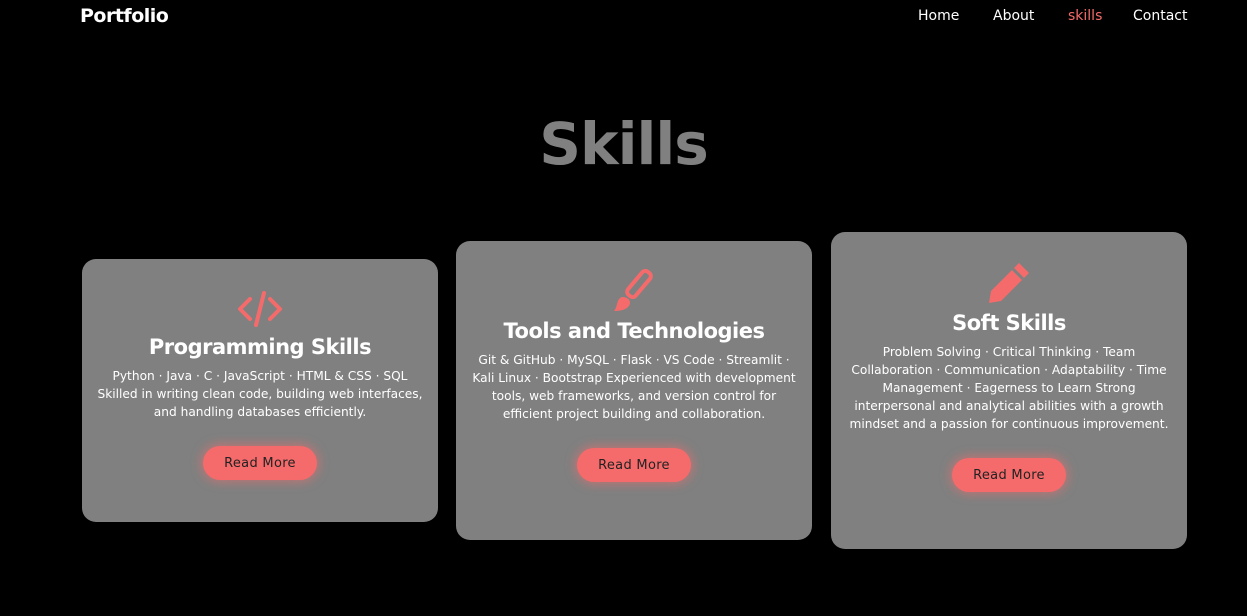  What do you see at coordinates (124, 16) in the screenshot?
I see `logo: Portfolio` at bounding box center [124, 16].